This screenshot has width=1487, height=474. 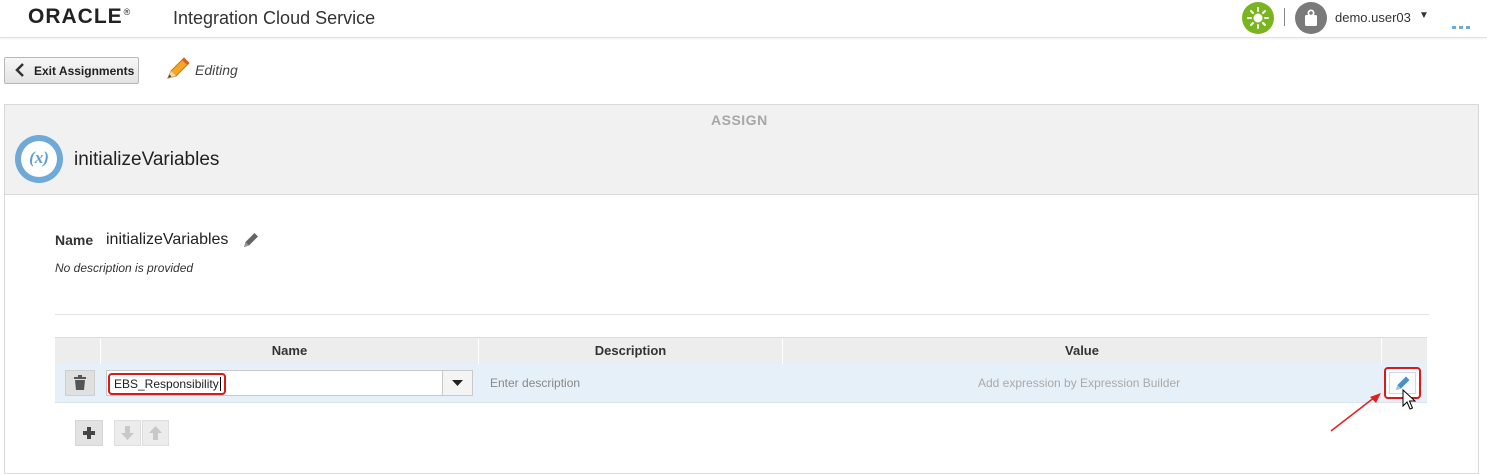 I want to click on annotation-arrow, so click(x=1356, y=414).